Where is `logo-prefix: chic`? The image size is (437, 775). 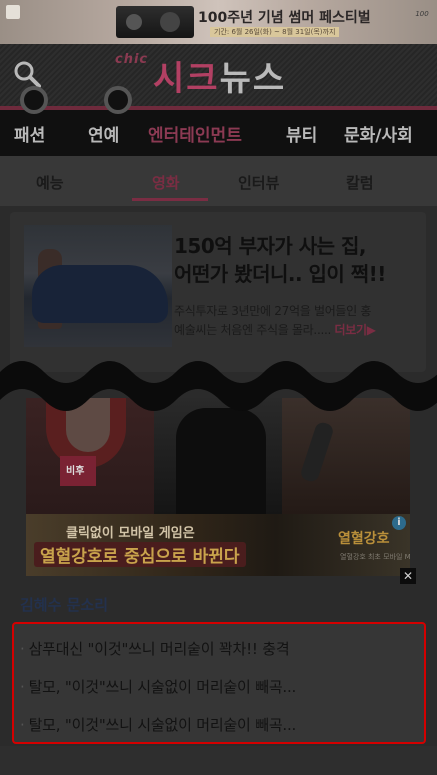 logo-prefix: chic is located at coordinates (132, 59).